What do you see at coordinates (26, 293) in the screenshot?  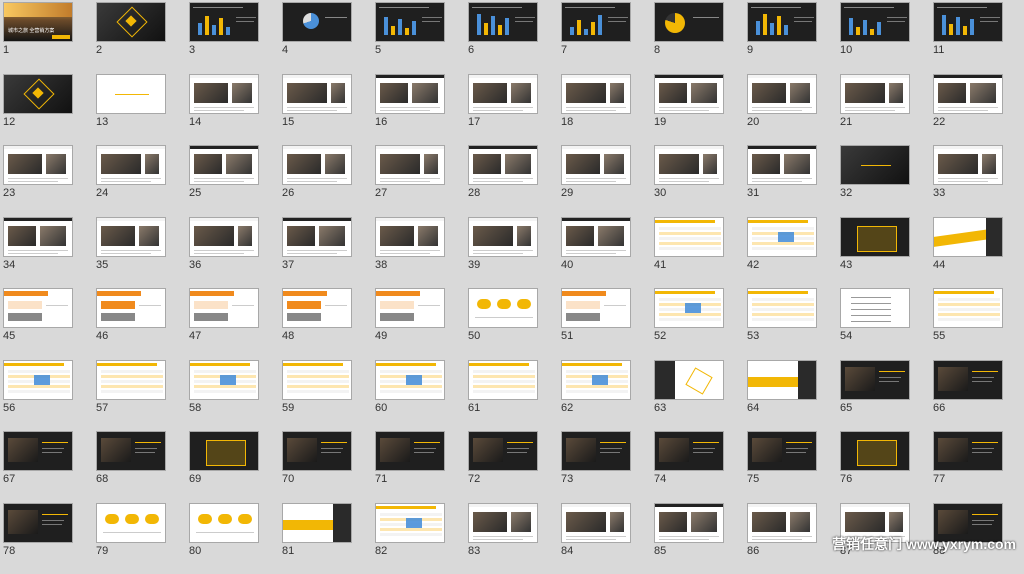 I see `orange-header` at bounding box center [26, 293].